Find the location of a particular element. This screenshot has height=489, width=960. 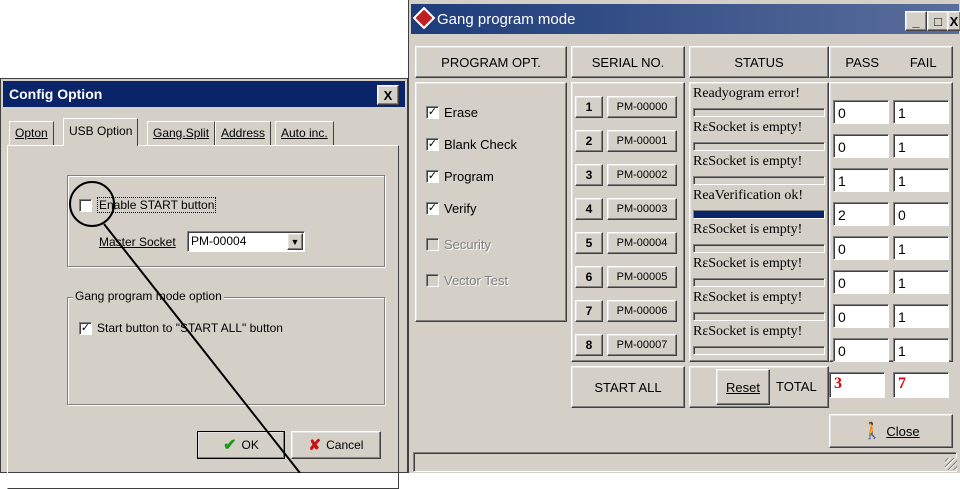

socket-serial-button: PM-00007 is located at coordinates (642, 345).